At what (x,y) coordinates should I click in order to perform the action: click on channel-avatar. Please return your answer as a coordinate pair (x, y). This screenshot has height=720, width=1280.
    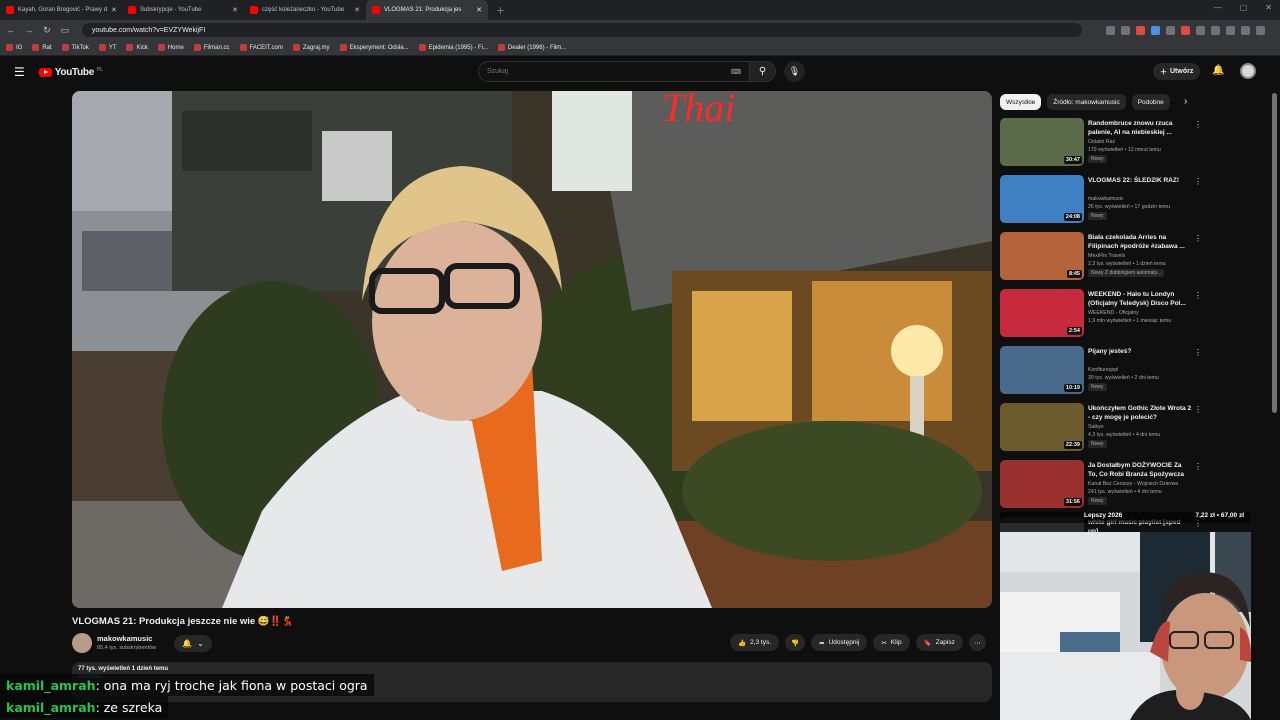
    Looking at the image, I should click on (82, 643).